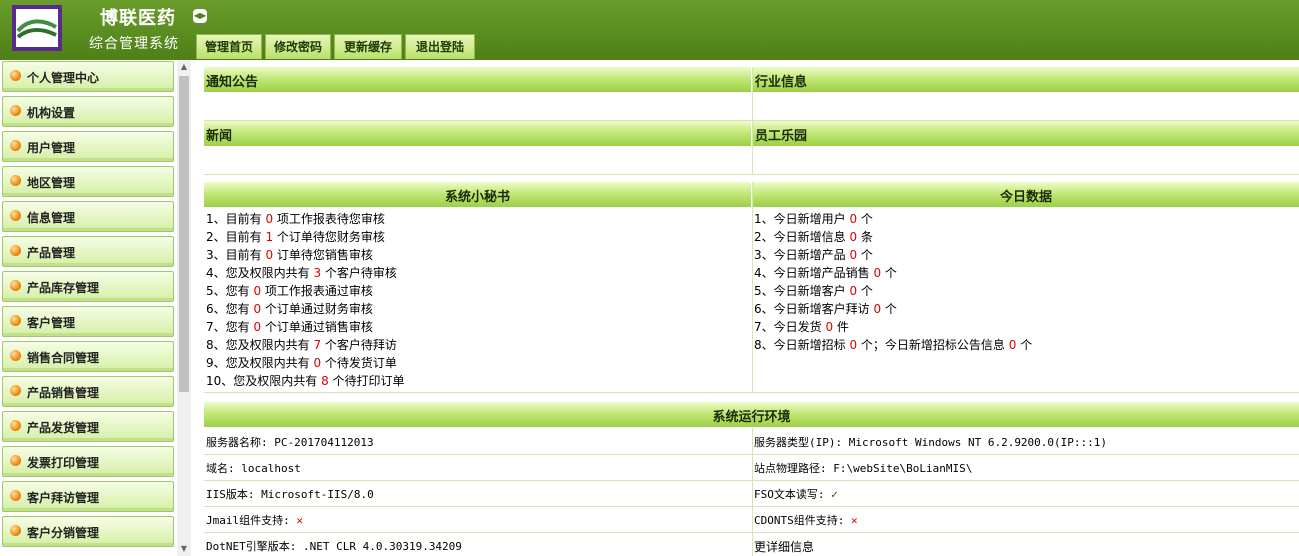 The width and height of the screenshot is (1299, 556). I want to click on cdonts-support: CDONTS组件支持: ✕, so click(806, 520).